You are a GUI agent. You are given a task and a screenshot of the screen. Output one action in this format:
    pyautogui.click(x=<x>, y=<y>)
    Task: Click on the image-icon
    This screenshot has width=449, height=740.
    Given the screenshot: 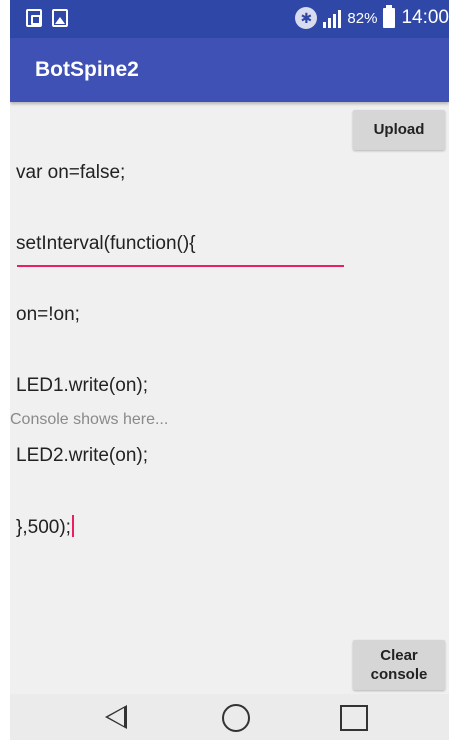 What is the action you would take?
    pyautogui.click(x=60, y=18)
    